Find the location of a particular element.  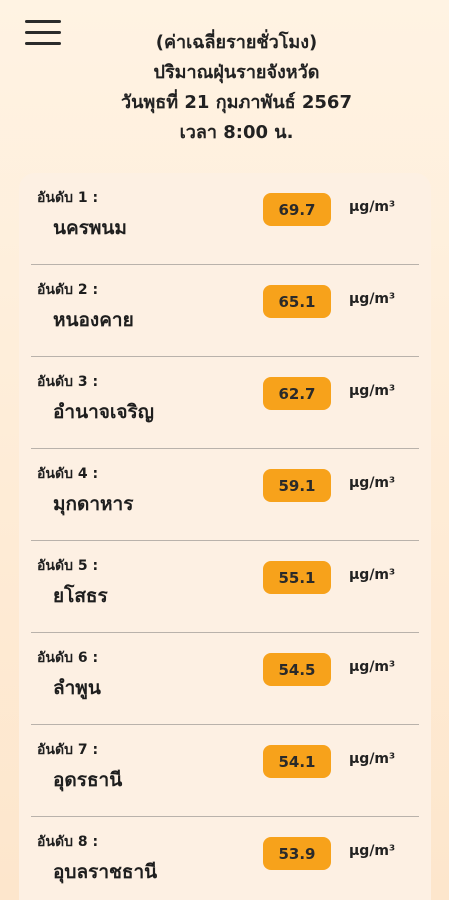

list-item: อันดับ 8 : อุบลราชธานี 53.9 µg/m³ is located at coordinates (225, 858).